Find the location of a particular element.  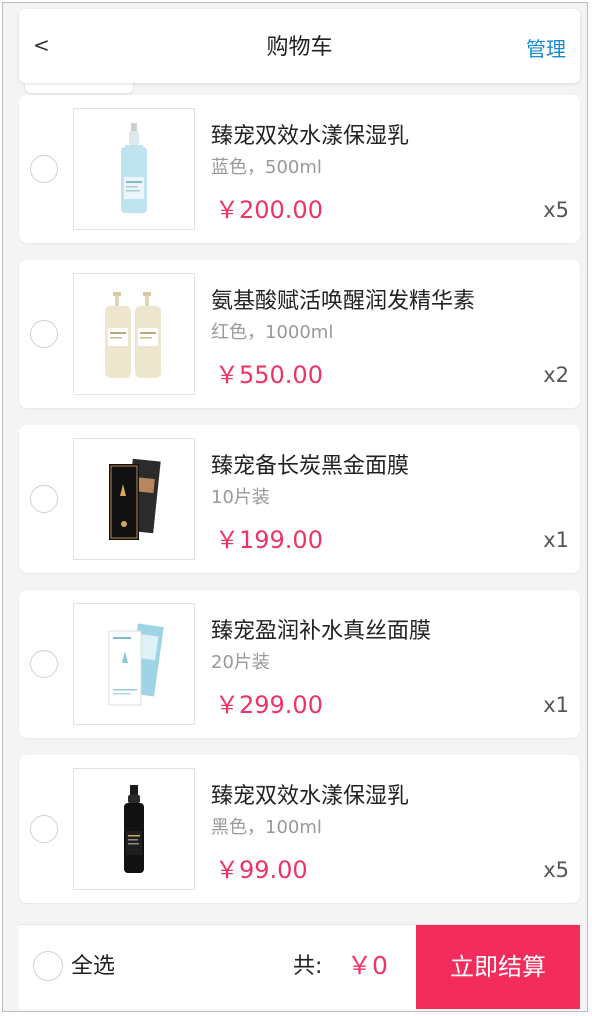

product-name: 臻宠盈润补水真丝面膜 is located at coordinates (321, 632).